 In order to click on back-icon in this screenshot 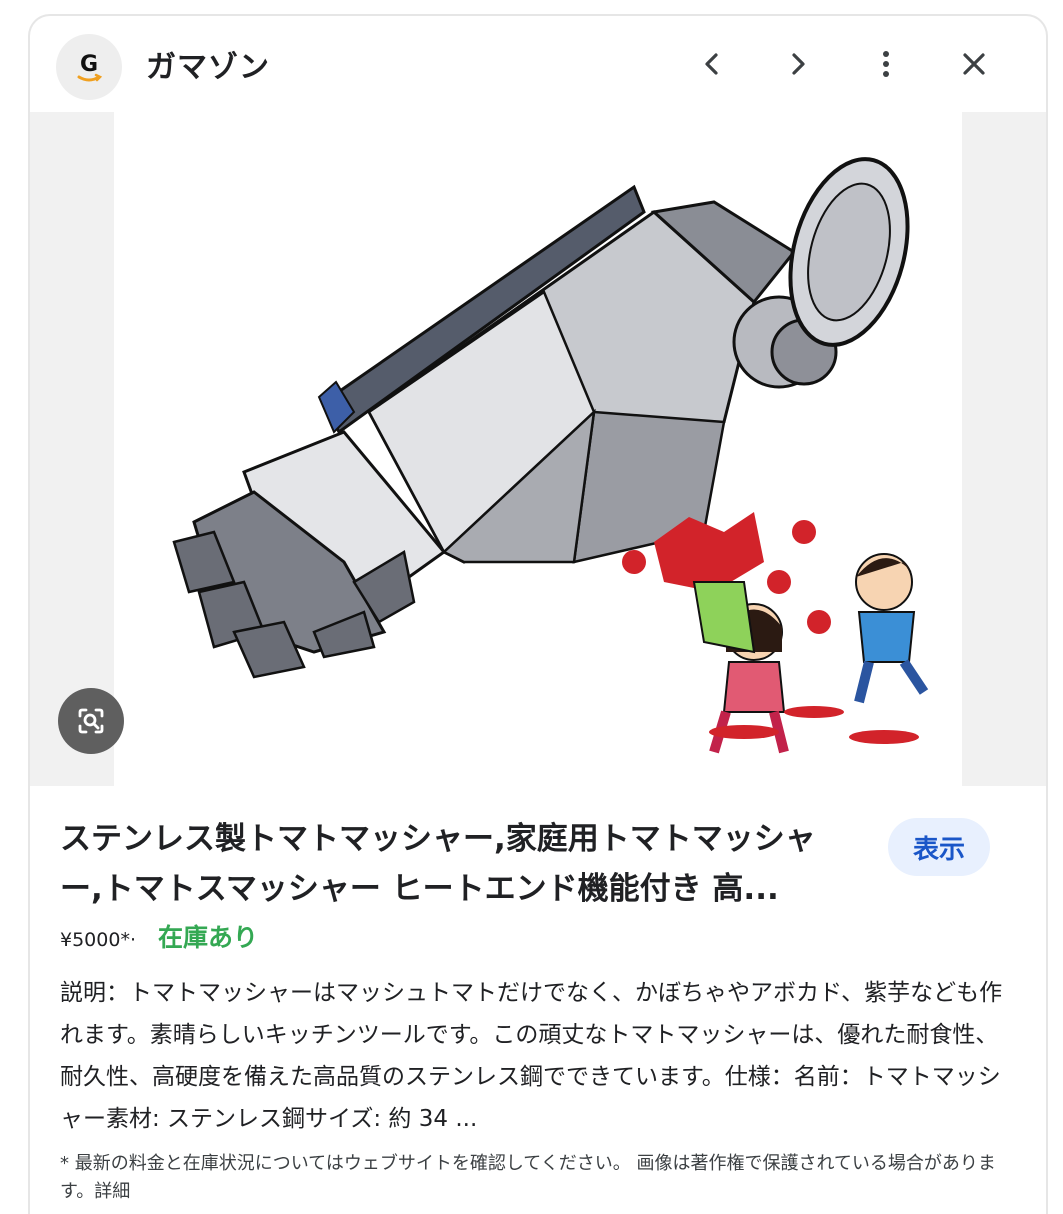, I will do `click(711, 64)`.